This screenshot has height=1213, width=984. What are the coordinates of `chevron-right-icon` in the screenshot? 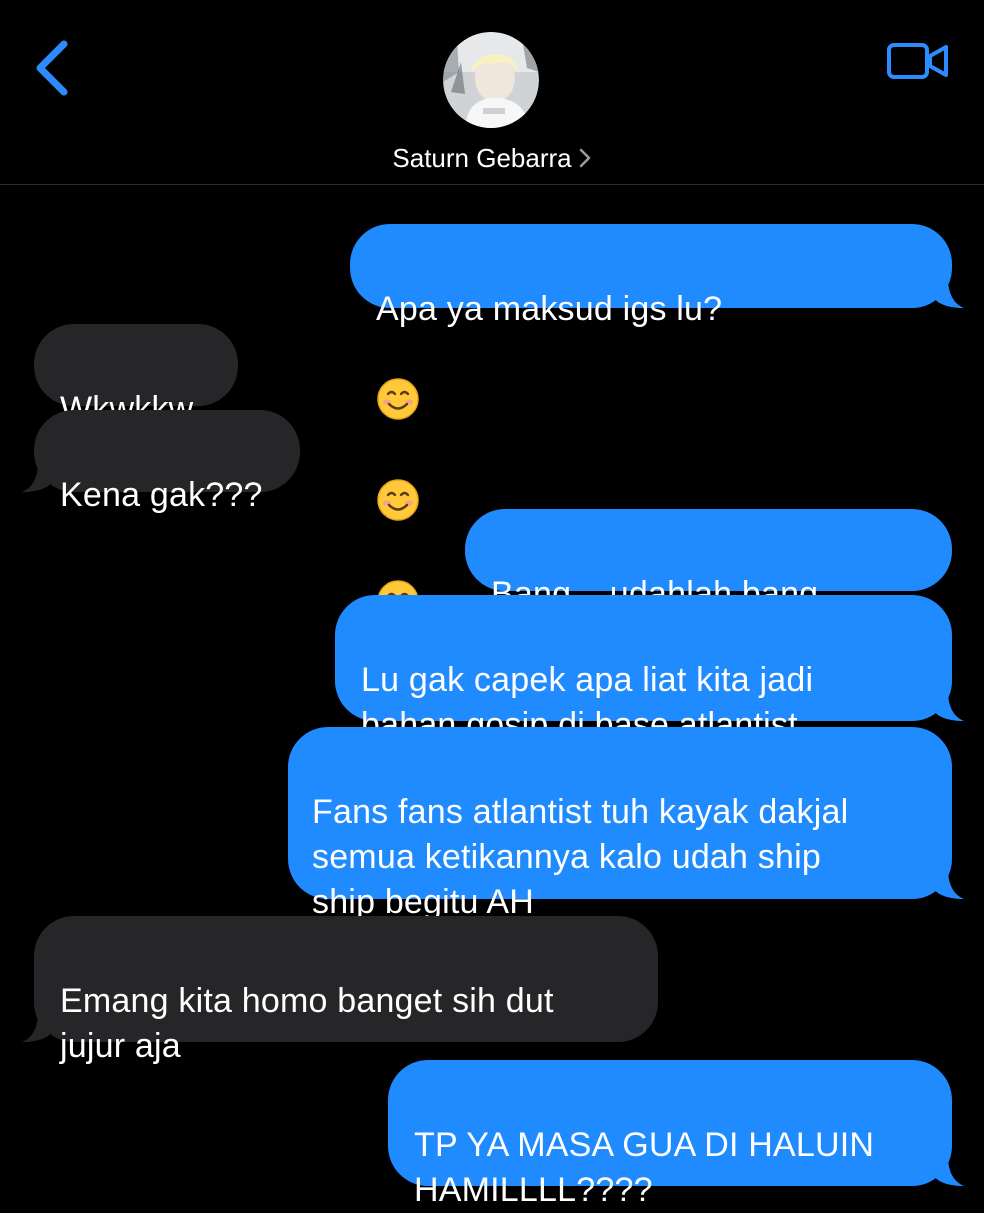 It's located at (584, 158).